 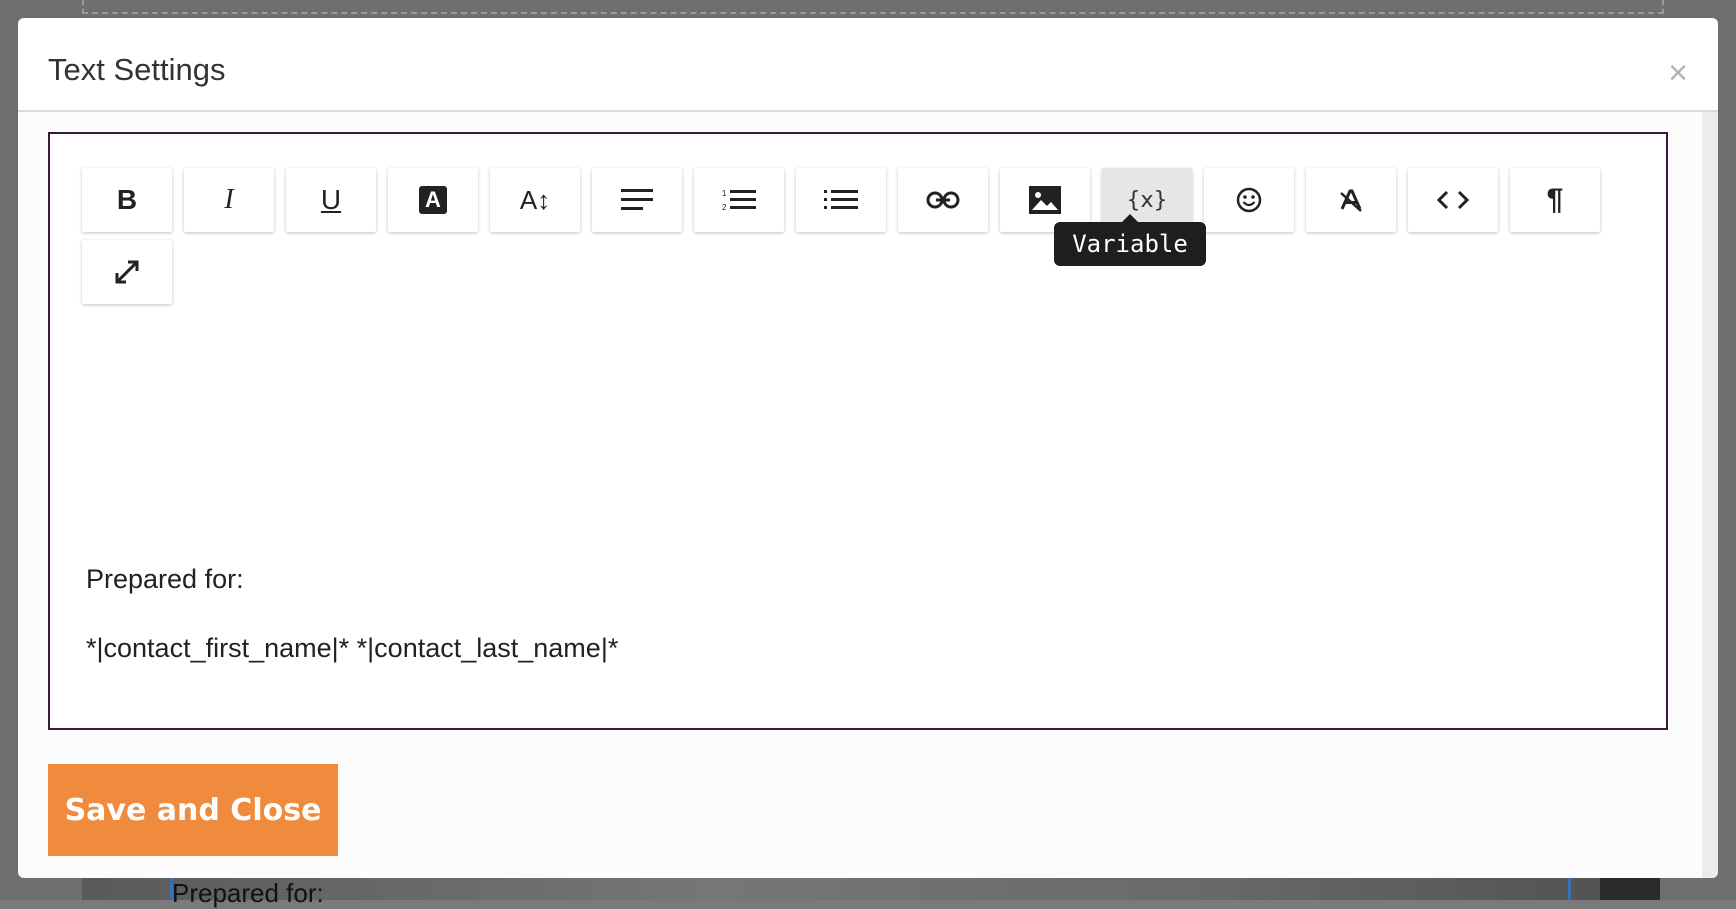 I want to click on underline-button: U, so click(x=331, y=200).